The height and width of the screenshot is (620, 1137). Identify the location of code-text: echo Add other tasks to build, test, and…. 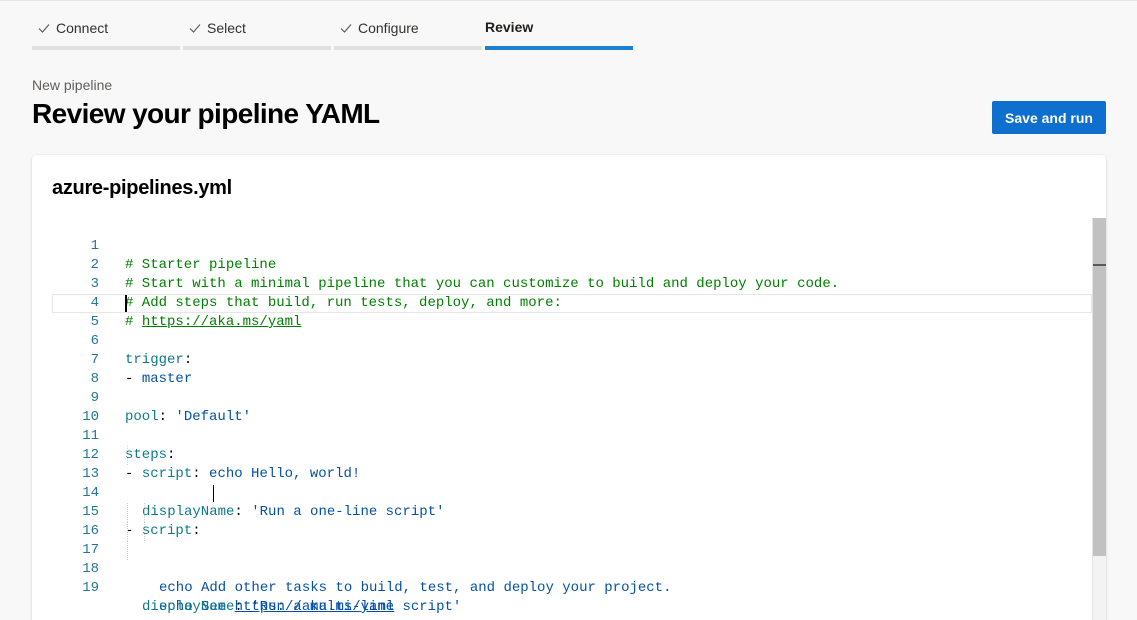
(415, 588).